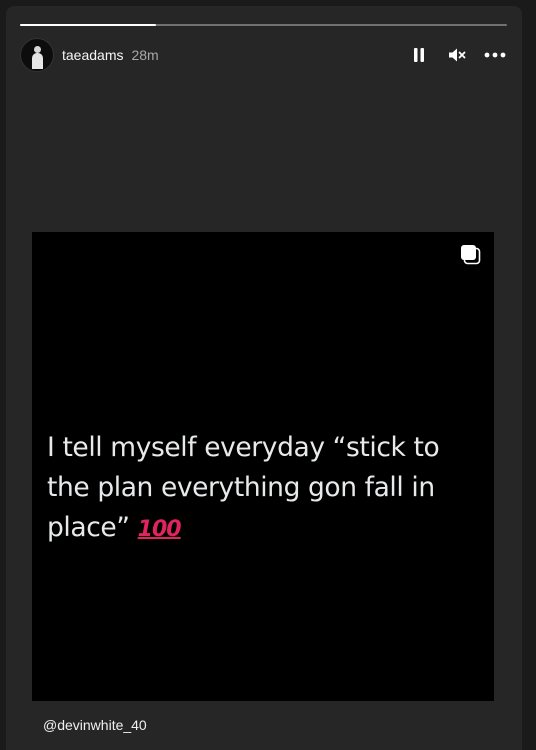 Image resolution: width=536 pixels, height=750 pixels. Describe the element at coordinates (145, 55) in the screenshot. I see `timestamp: 28m` at that location.